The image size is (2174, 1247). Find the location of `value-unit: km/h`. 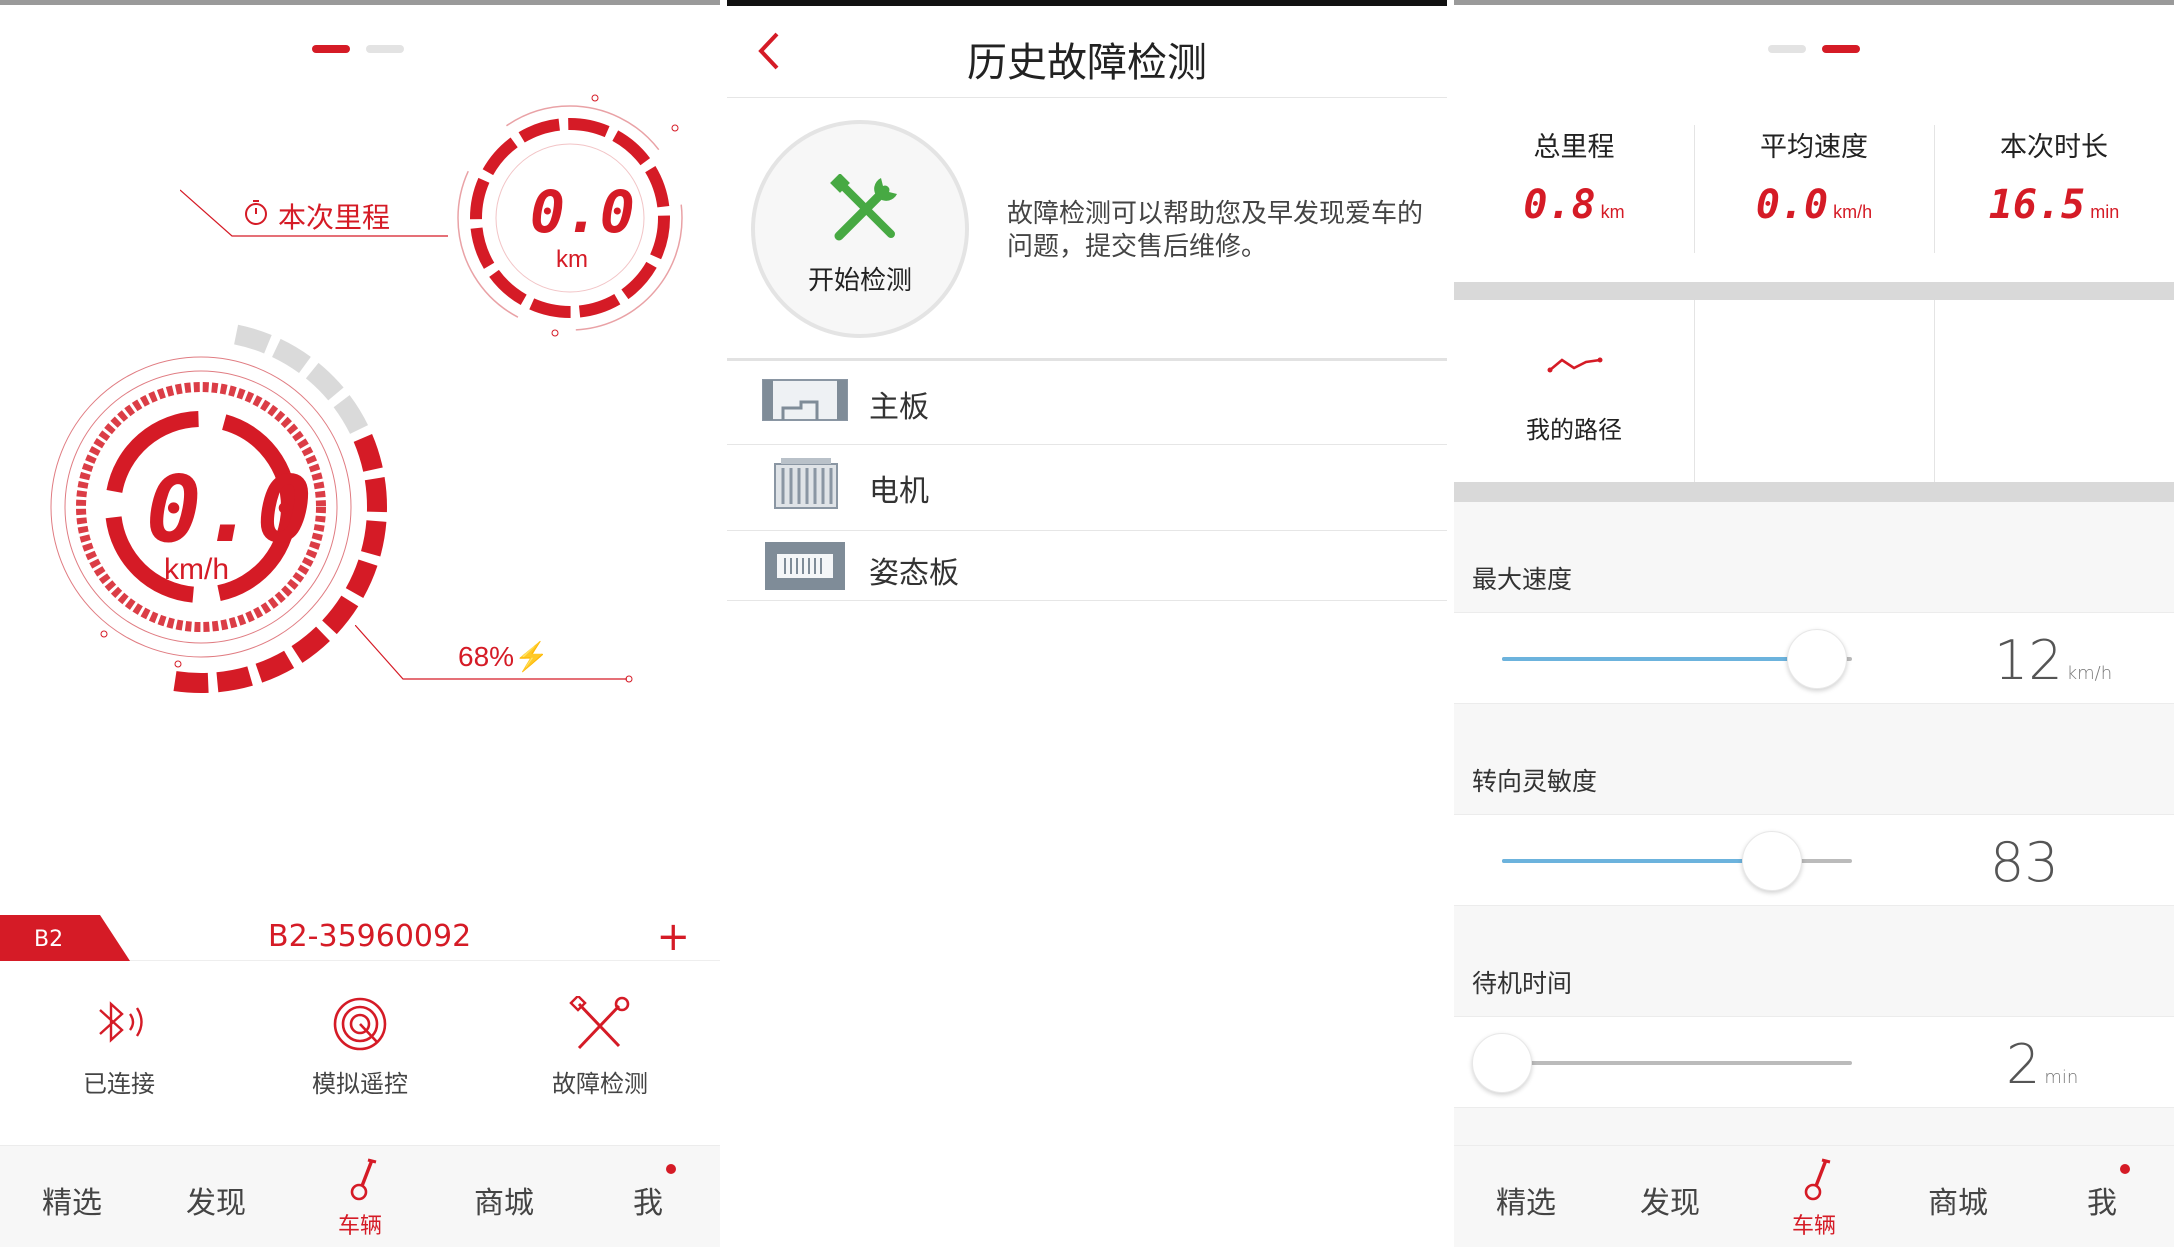

value-unit: km/h is located at coordinates (2089, 673).